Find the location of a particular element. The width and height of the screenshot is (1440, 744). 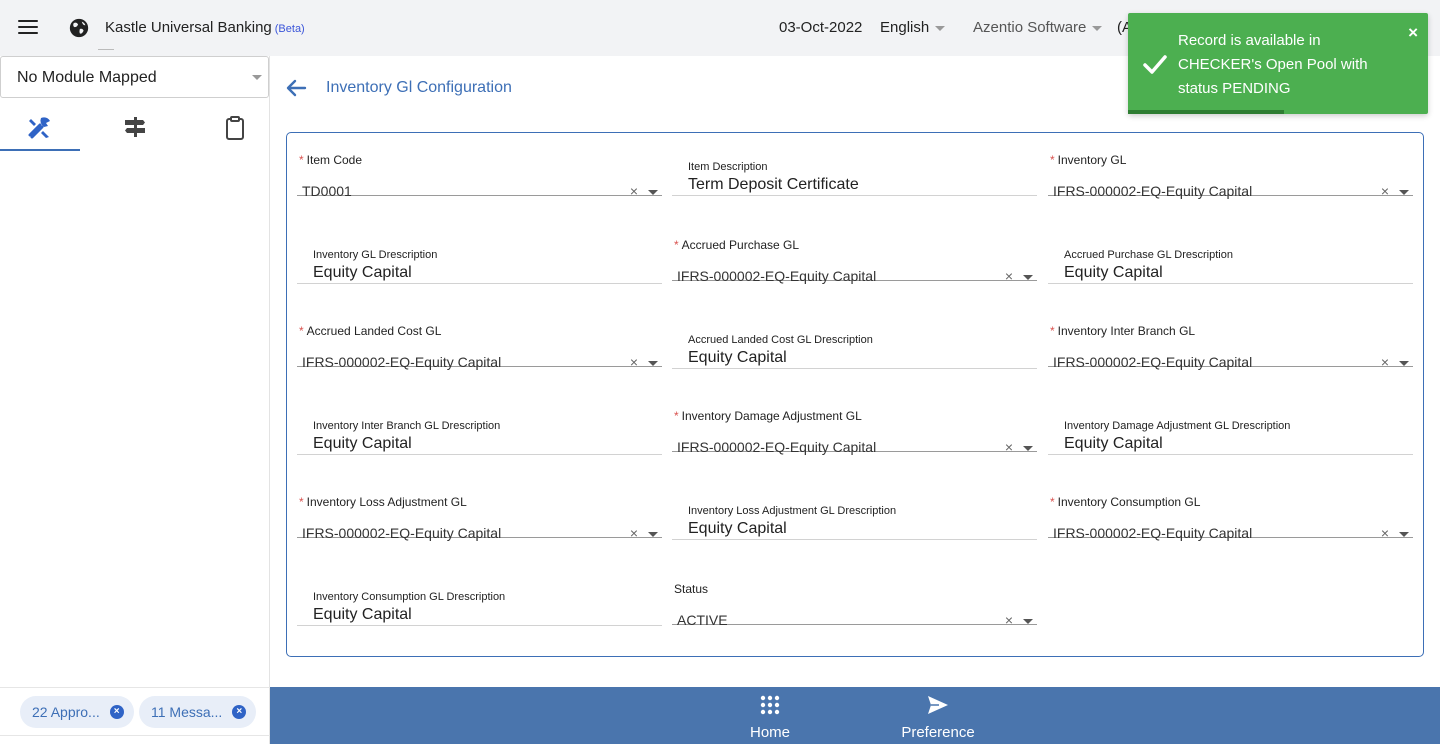

back-arrow-icon is located at coordinates (296, 88).